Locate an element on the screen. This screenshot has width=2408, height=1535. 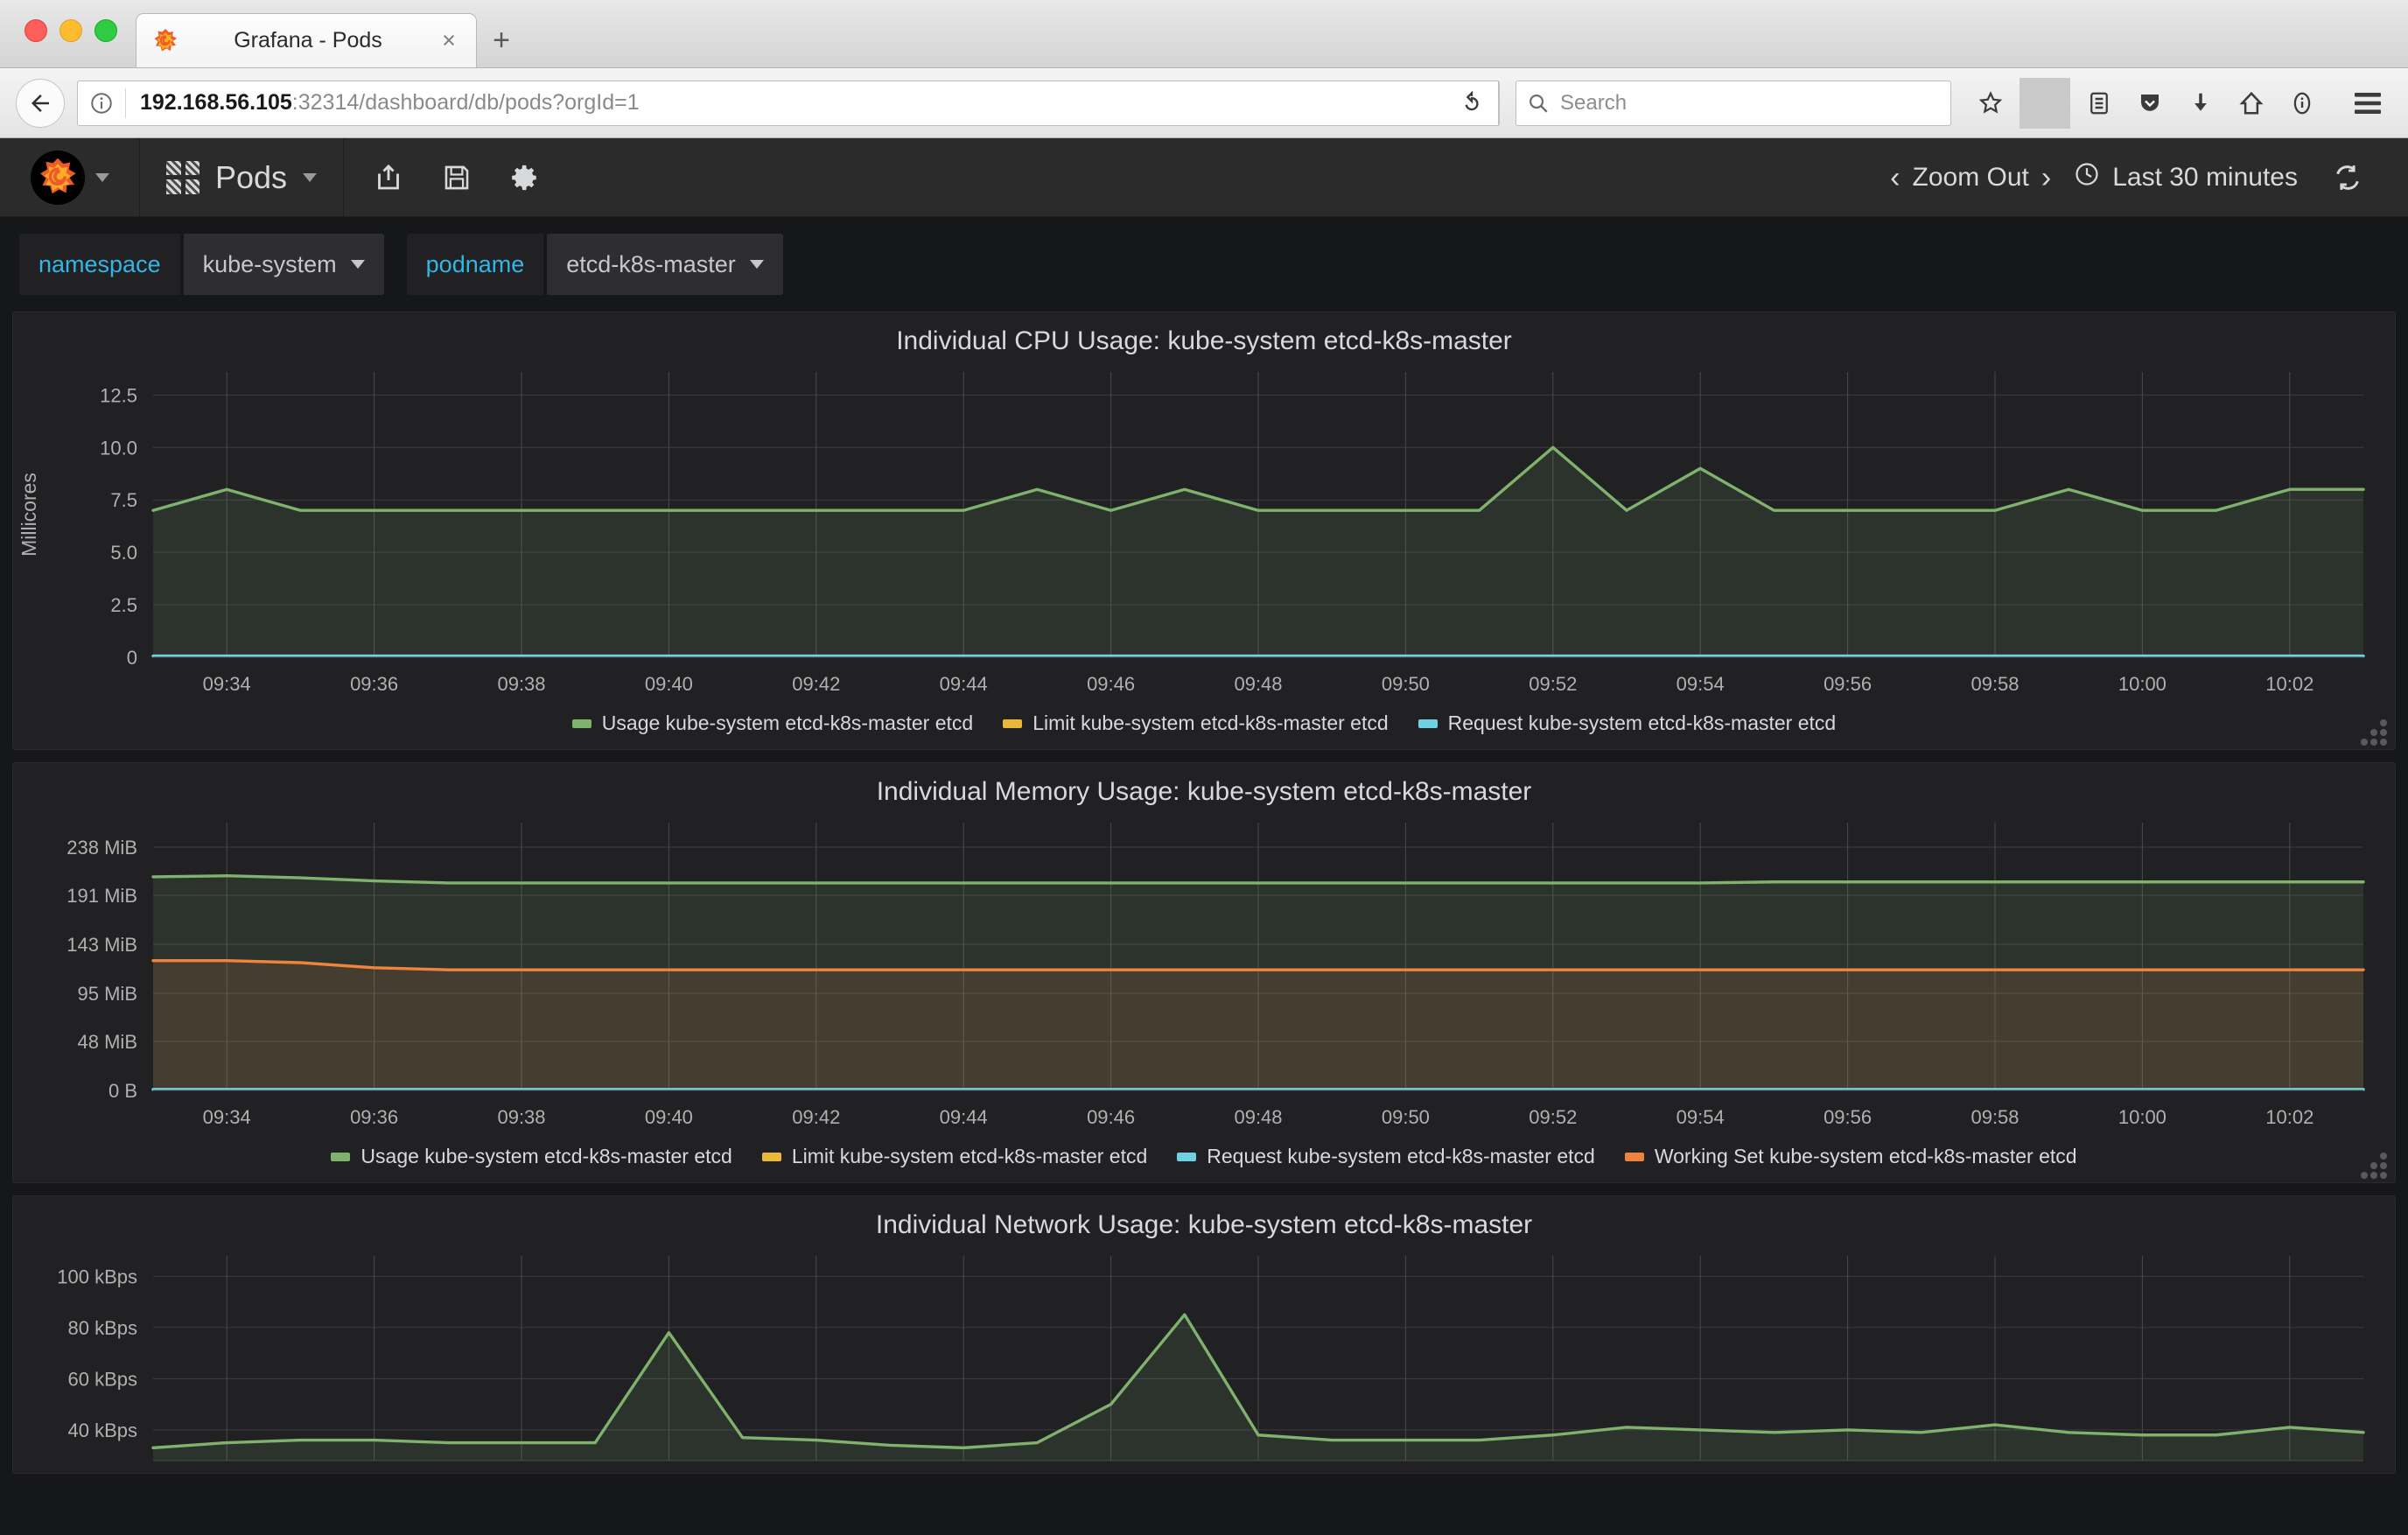
maximize-window-button is located at coordinates (105, 30).